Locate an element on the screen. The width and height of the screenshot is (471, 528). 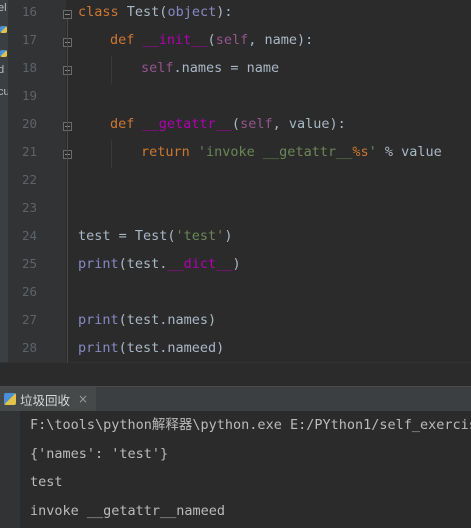
line-number: 20 is located at coordinates (29, 123).